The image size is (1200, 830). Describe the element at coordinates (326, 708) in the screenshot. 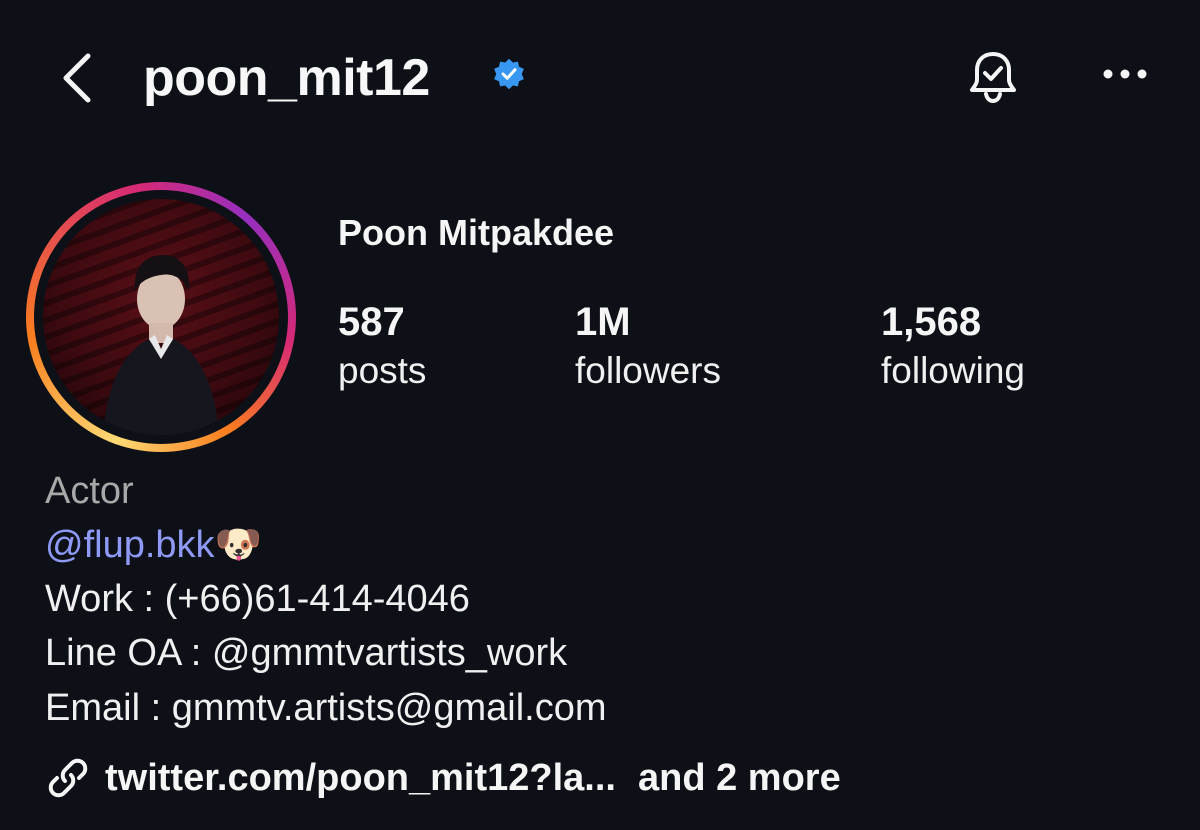

I see `bio-email: Email : gmmtv.artists@gmail.com` at that location.